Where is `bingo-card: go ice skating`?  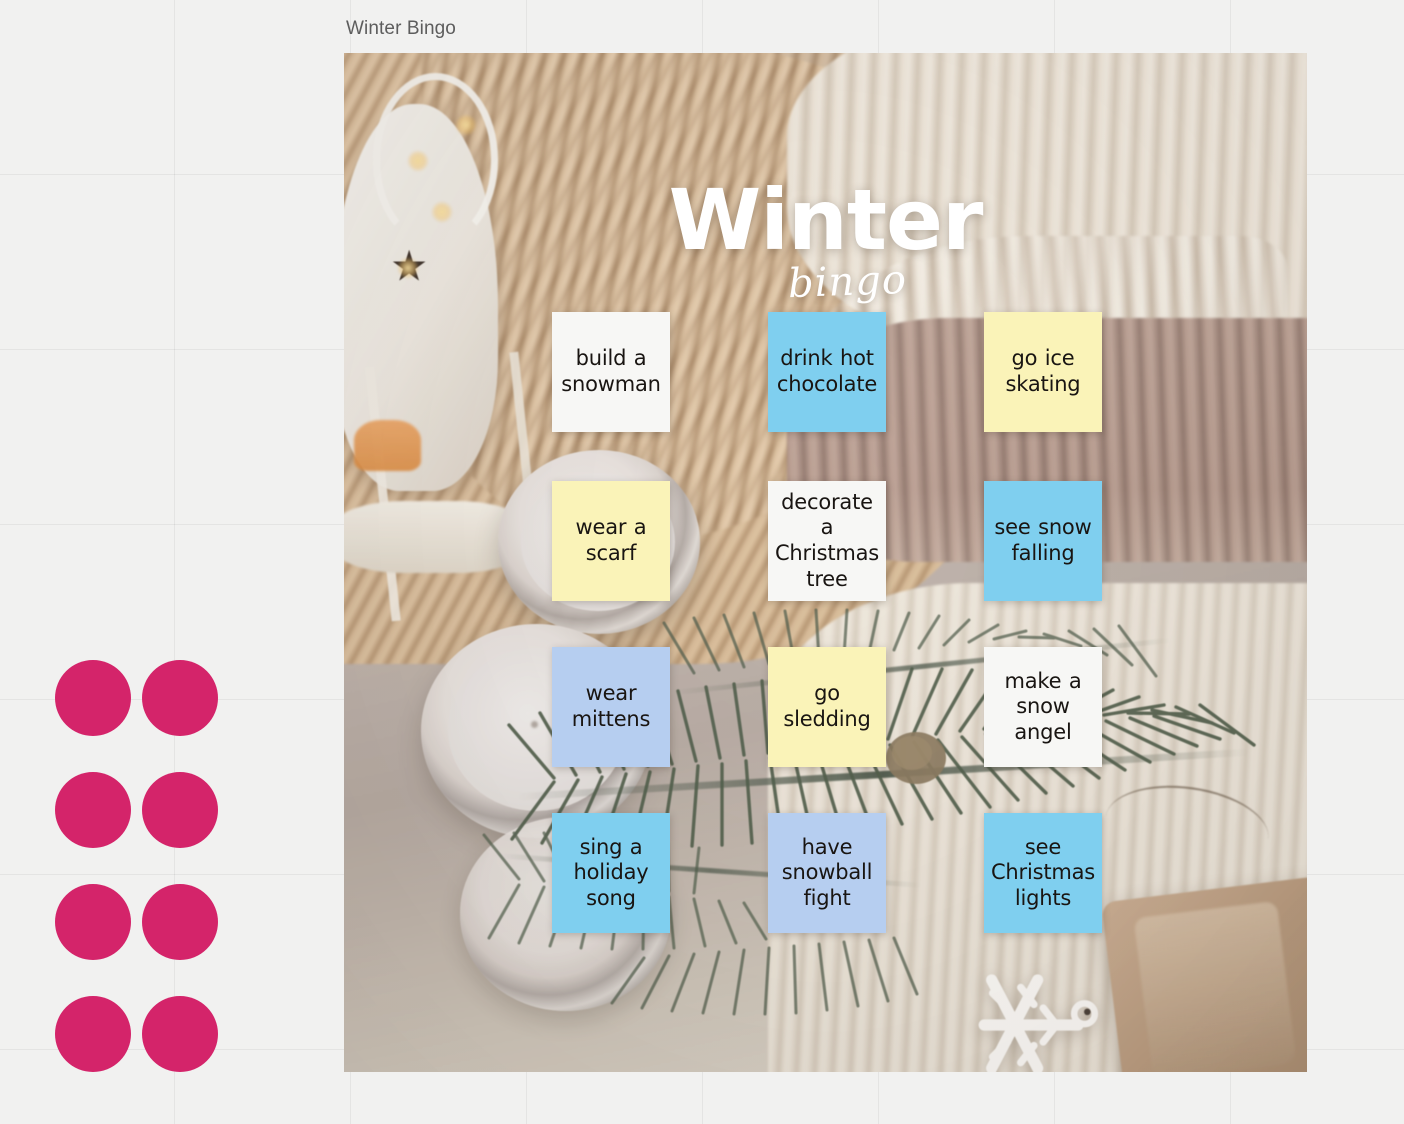 bingo-card: go ice skating is located at coordinates (1043, 372).